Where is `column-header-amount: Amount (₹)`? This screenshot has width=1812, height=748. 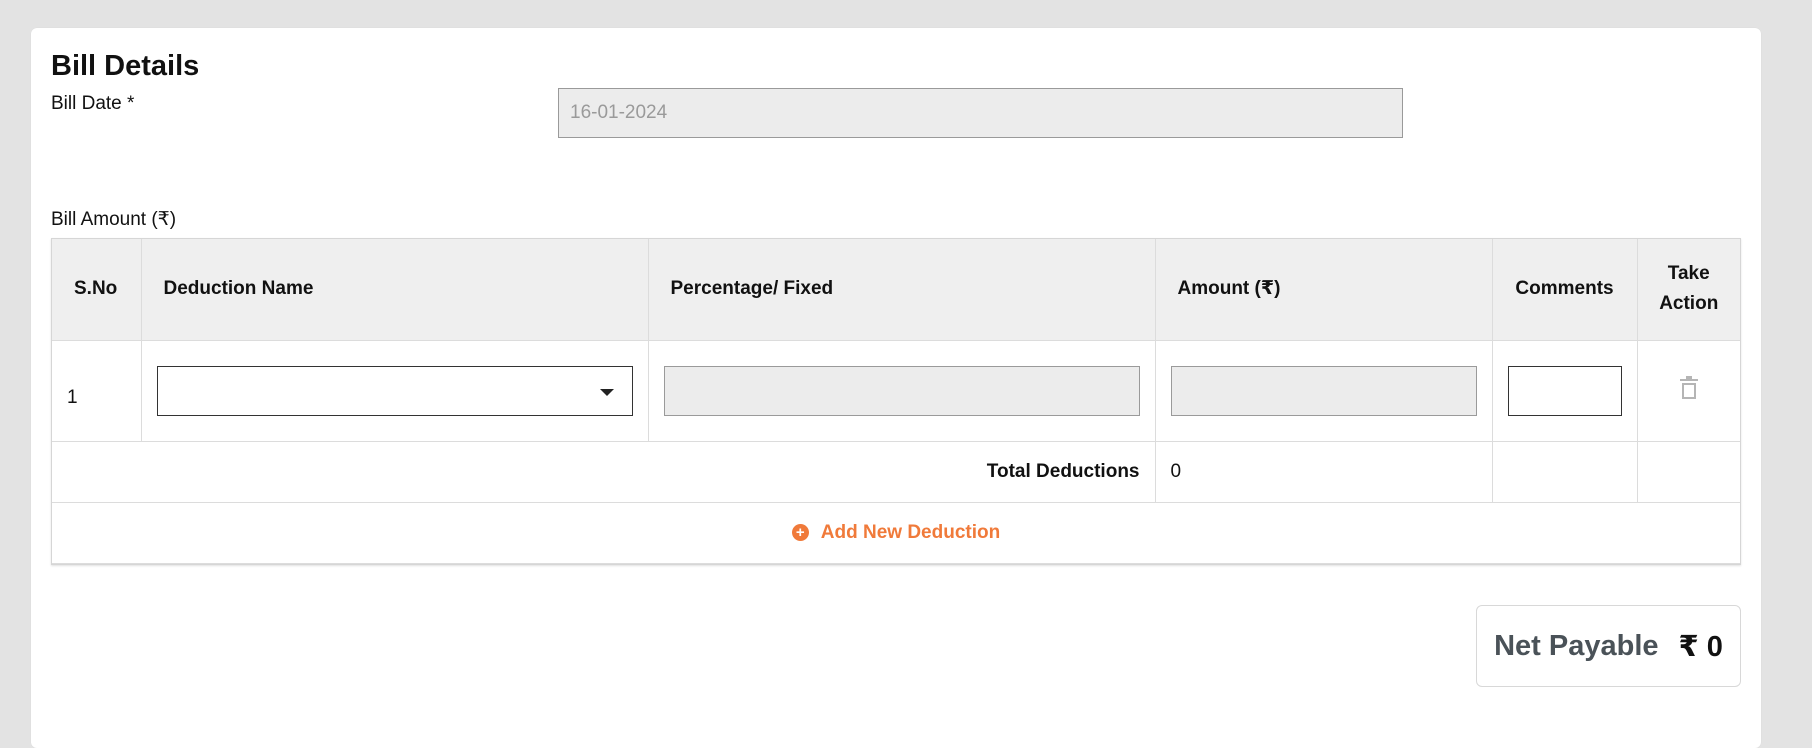
column-header-amount: Amount (₹) is located at coordinates (1323, 290).